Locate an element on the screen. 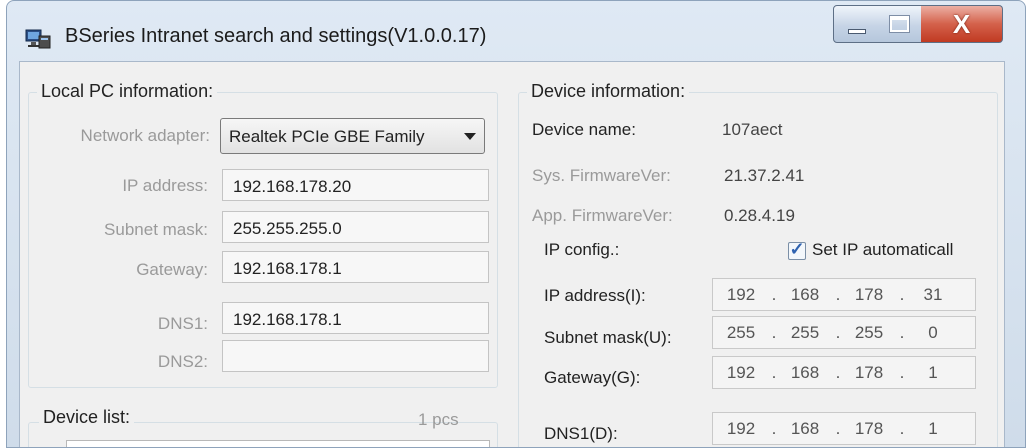 The width and height of the screenshot is (1034, 448). device-list-title: Device list: is located at coordinates (87, 417).